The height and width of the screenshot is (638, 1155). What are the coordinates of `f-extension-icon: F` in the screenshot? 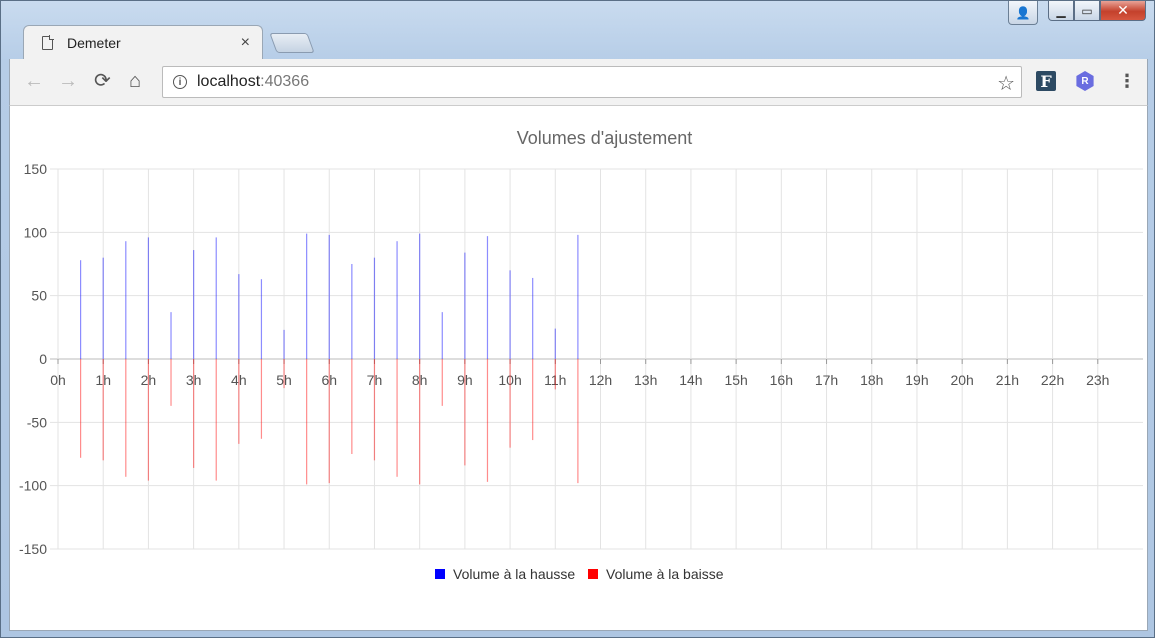 It's located at (1046, 81).